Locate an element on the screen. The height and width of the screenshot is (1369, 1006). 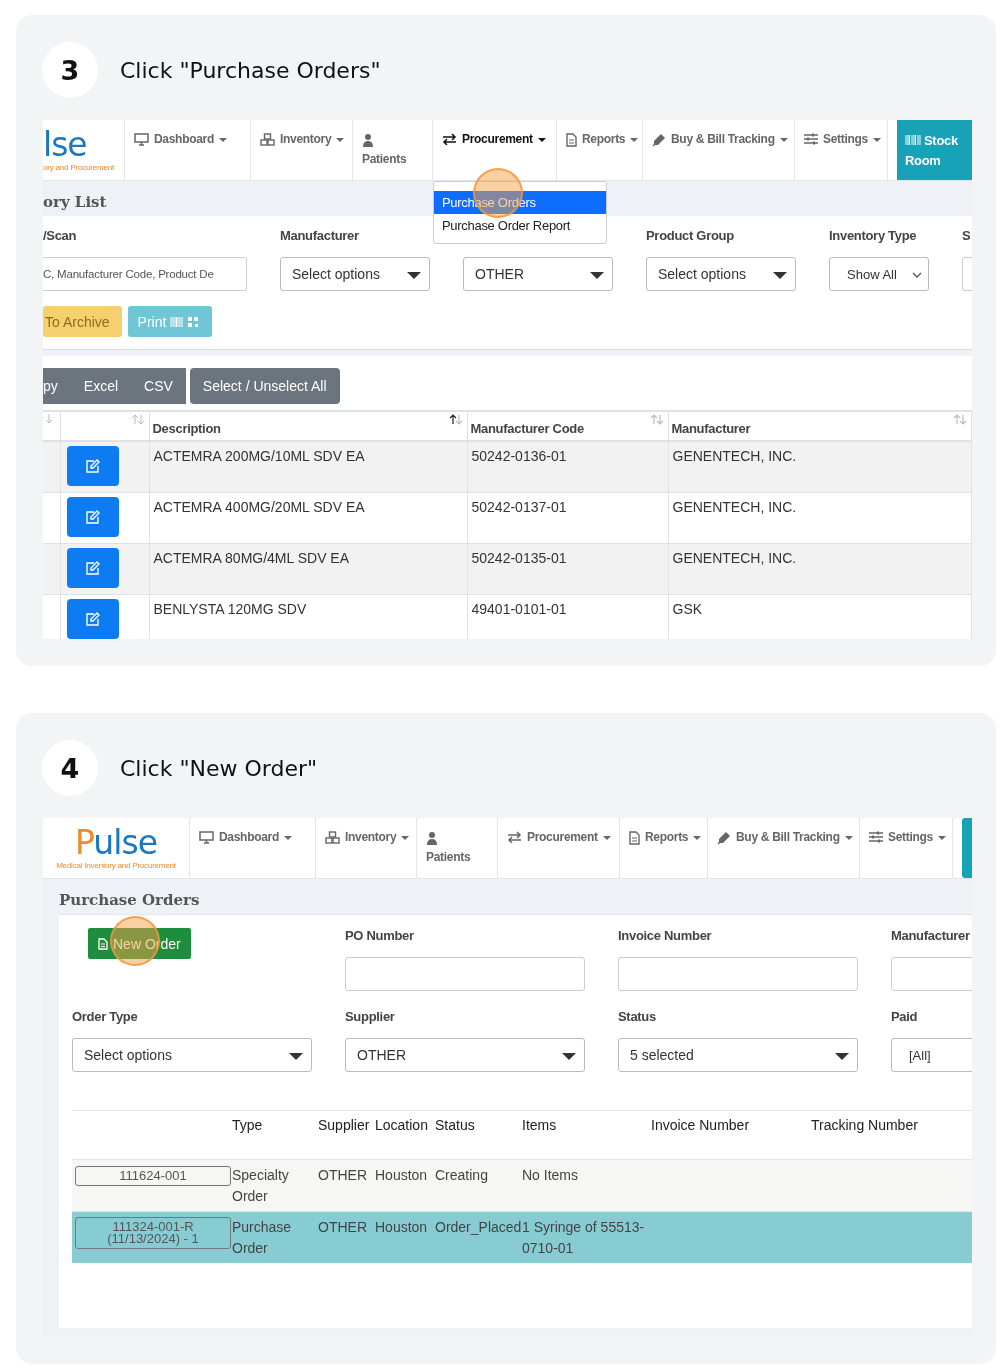
person-icon is located at coordinates (368, 140).